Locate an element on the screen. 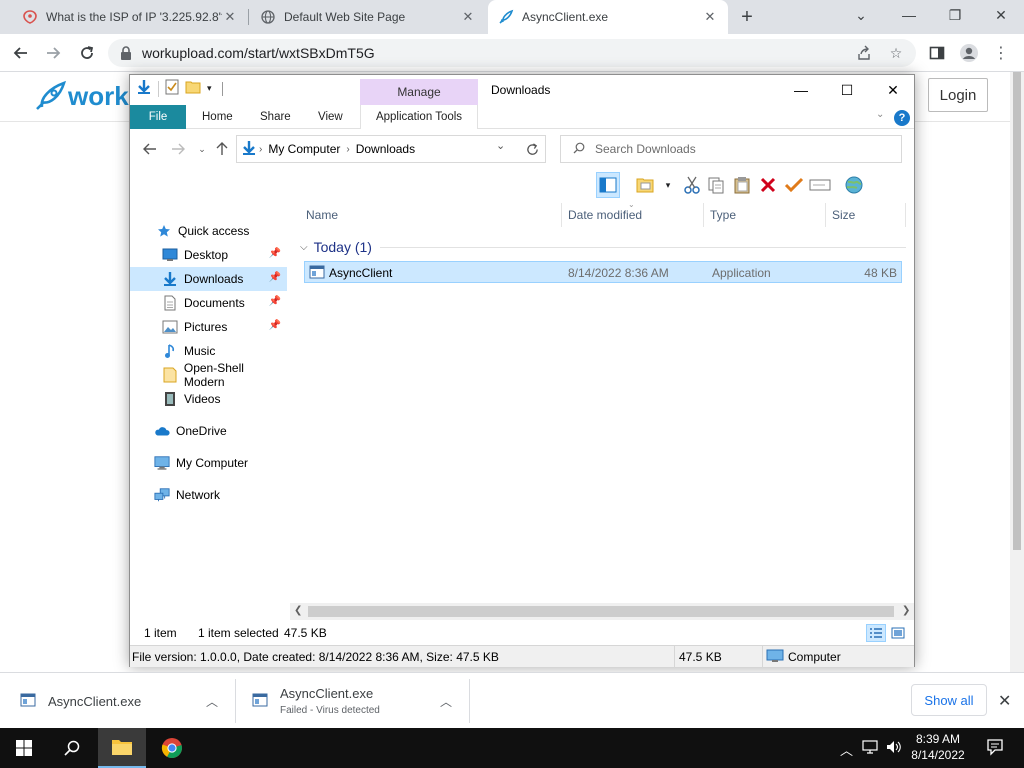  nav-network: Network is located at coordinates (208, 495).